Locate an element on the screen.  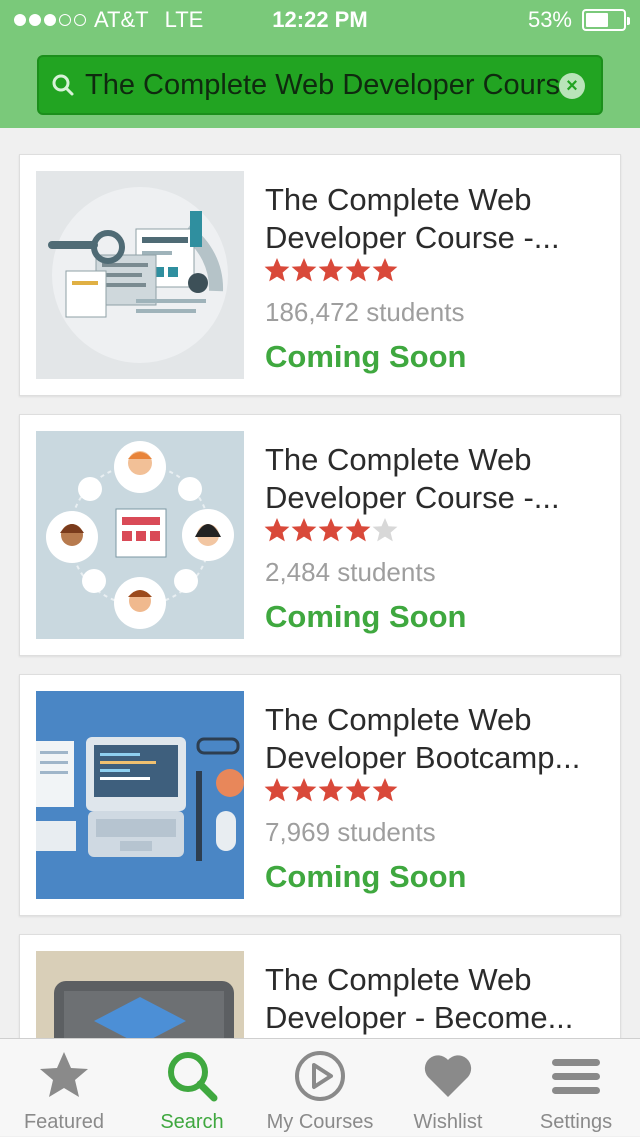
menu-icon is located at coordinates (576, 1076).